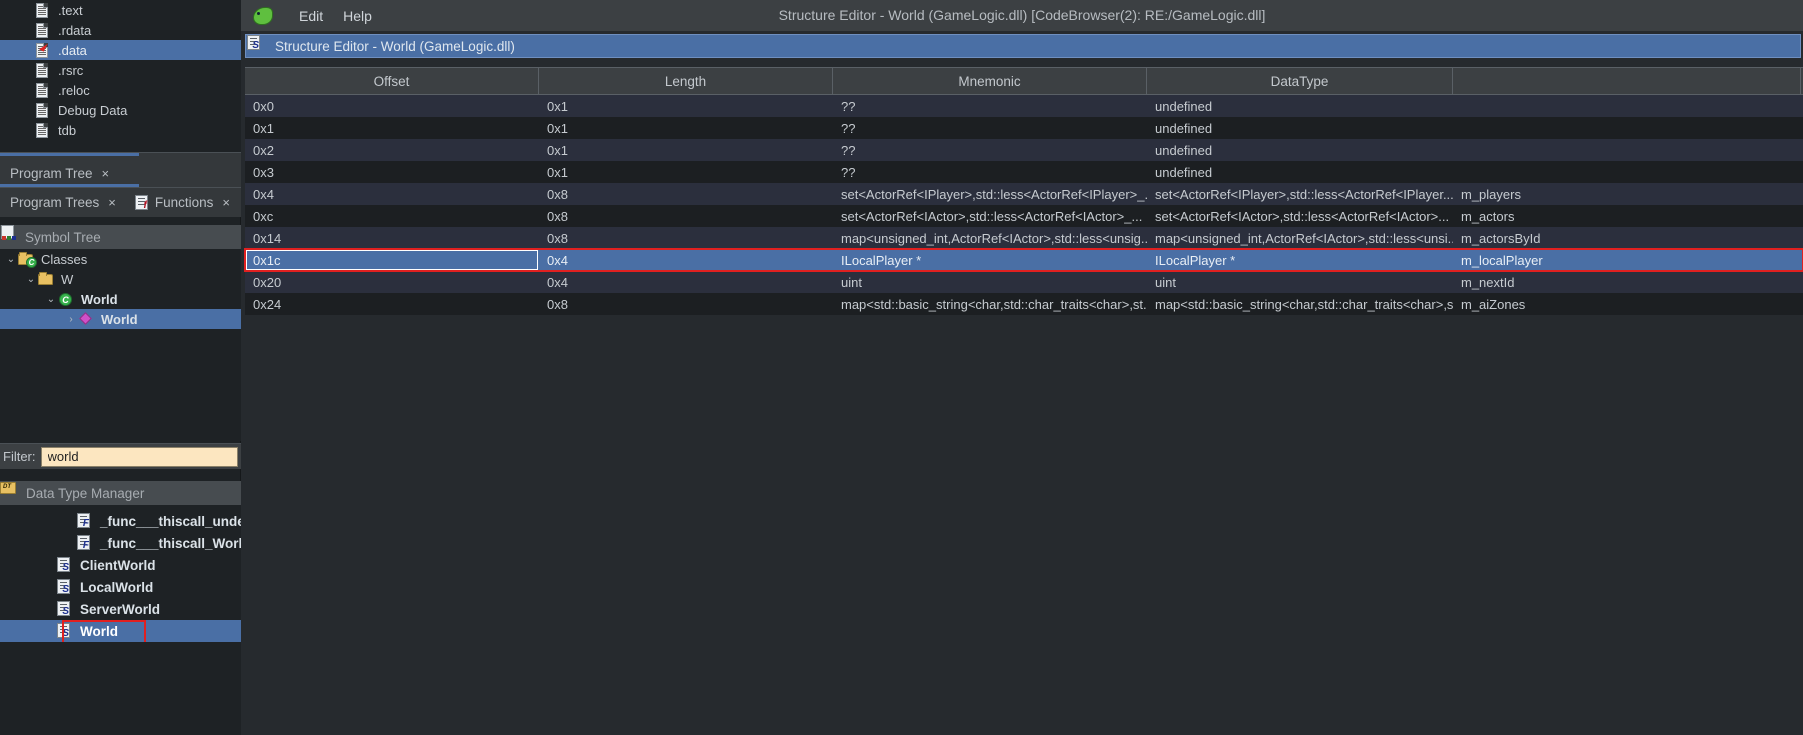 The height and width of the screenshot is (735, 1803). What do you see at coordinates (120, 90) in the screenshot?
I see `program-tree-item: .reloc` at bounding box center [120, 90].